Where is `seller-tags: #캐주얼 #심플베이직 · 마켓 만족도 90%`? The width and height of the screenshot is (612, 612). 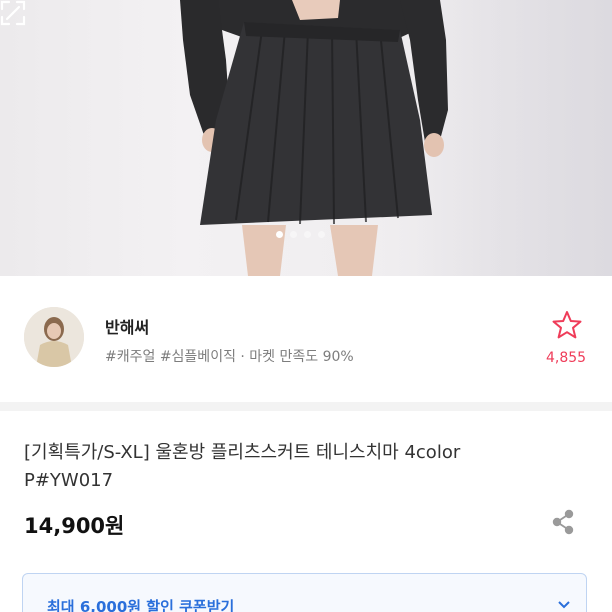 seller-tags: #캐주얼 #심플베이직 · 마켓 만족도 90% is located at coordinates (229, 357).